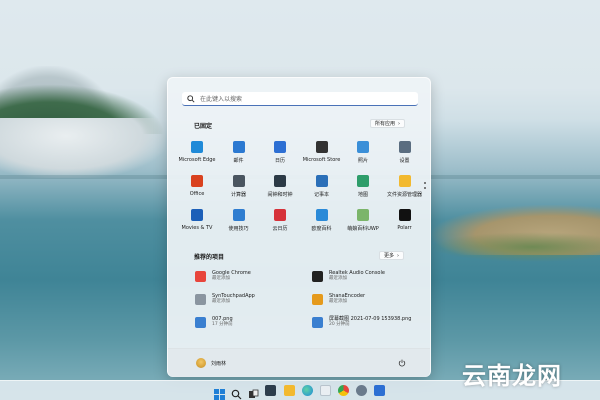 The image size is (600, 400). Describe the element at coordinates (363, 215) in the screenshot. I see `moegirl-icon` at that location.